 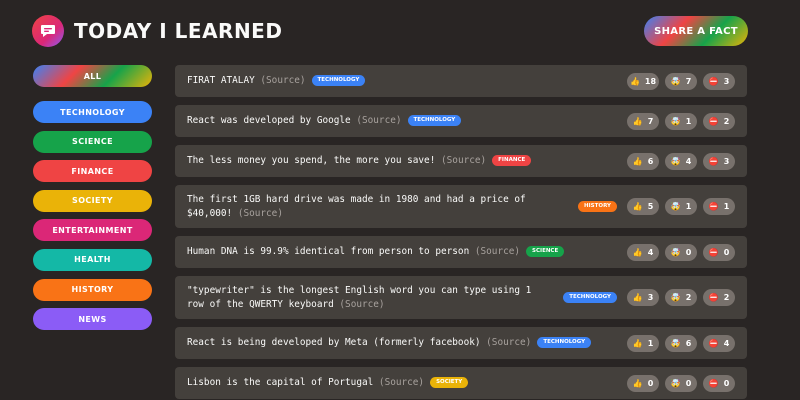 I want to click on category-technology-button: Technology, so click(x=92, y=112).